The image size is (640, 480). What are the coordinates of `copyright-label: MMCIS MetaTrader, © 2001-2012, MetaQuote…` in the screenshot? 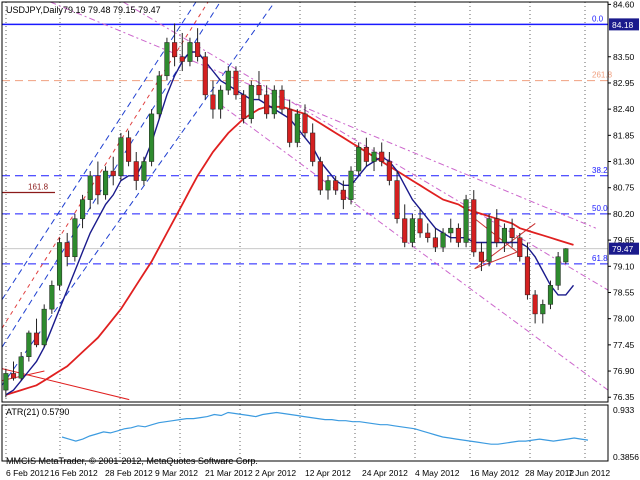 It's located at (132, 461).